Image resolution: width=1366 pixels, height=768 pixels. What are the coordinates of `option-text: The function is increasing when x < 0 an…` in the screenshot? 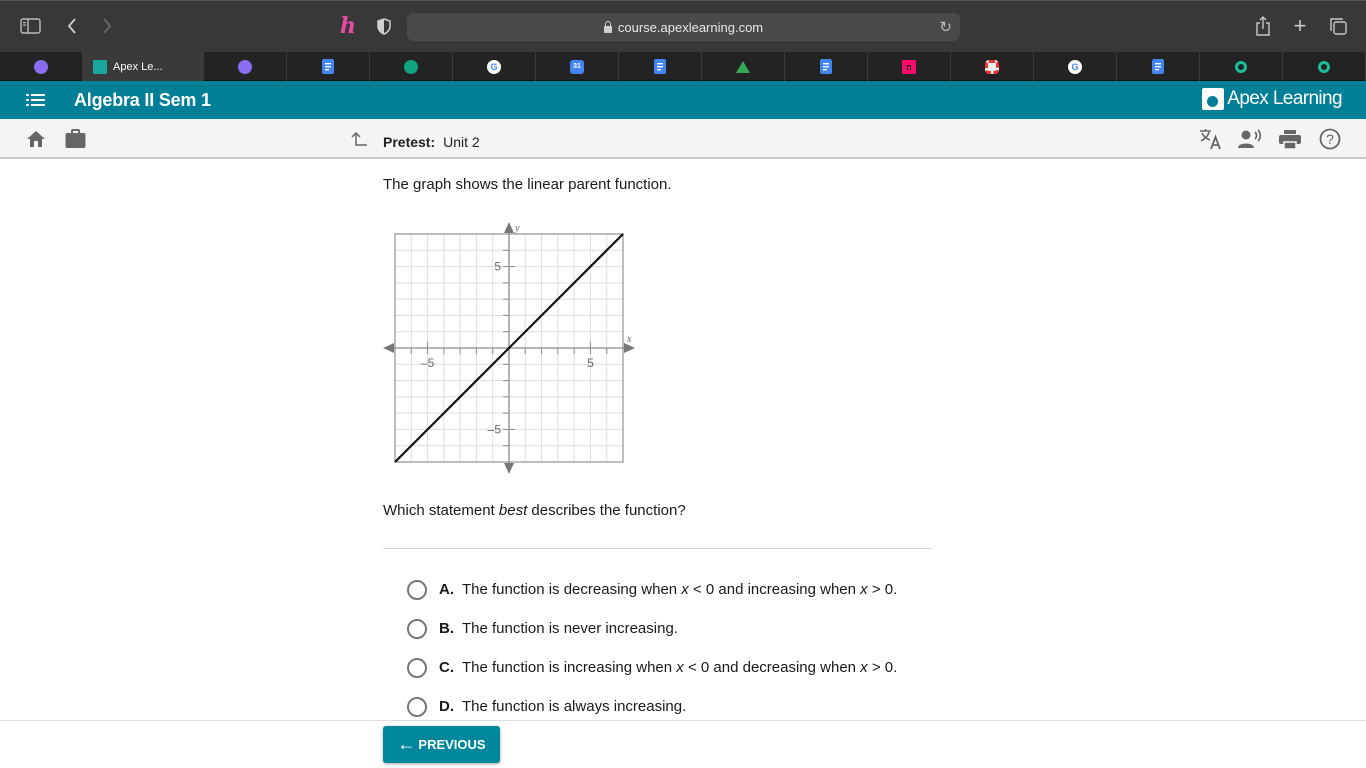 It's located at (679, 667).